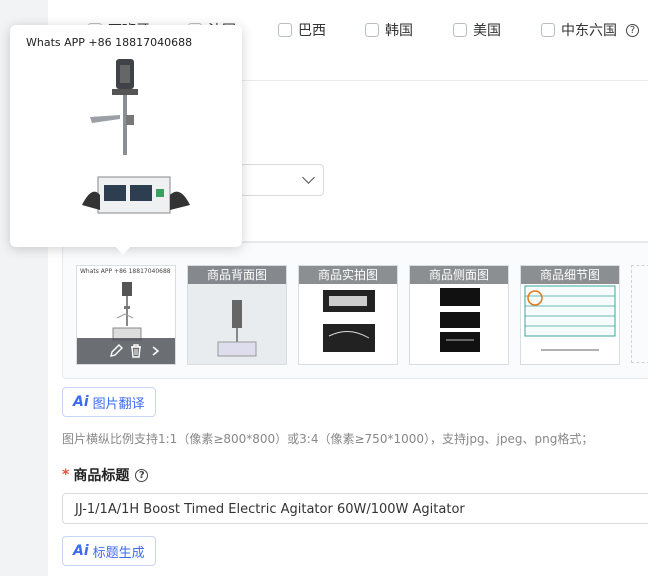 The height and width of the screenshot is (576, 648). Describe the element at coordinates (125, 271) in the screenshot. I see `thumb-watermark: Whats APP +86 18817040688` at that location.